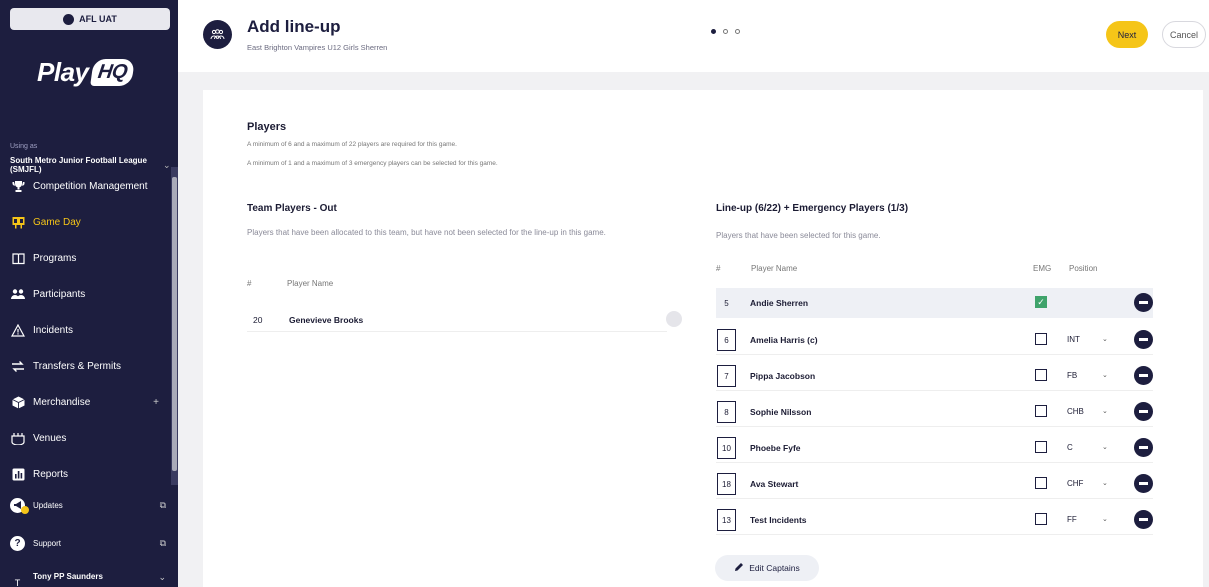 Image resolution: width=1209 pixels, height=587 pixels. What do you see at coordinates (781, 412) in the screenshot?
I see `player-name: Sophie Nilsson` at bounding box center [781, 412].